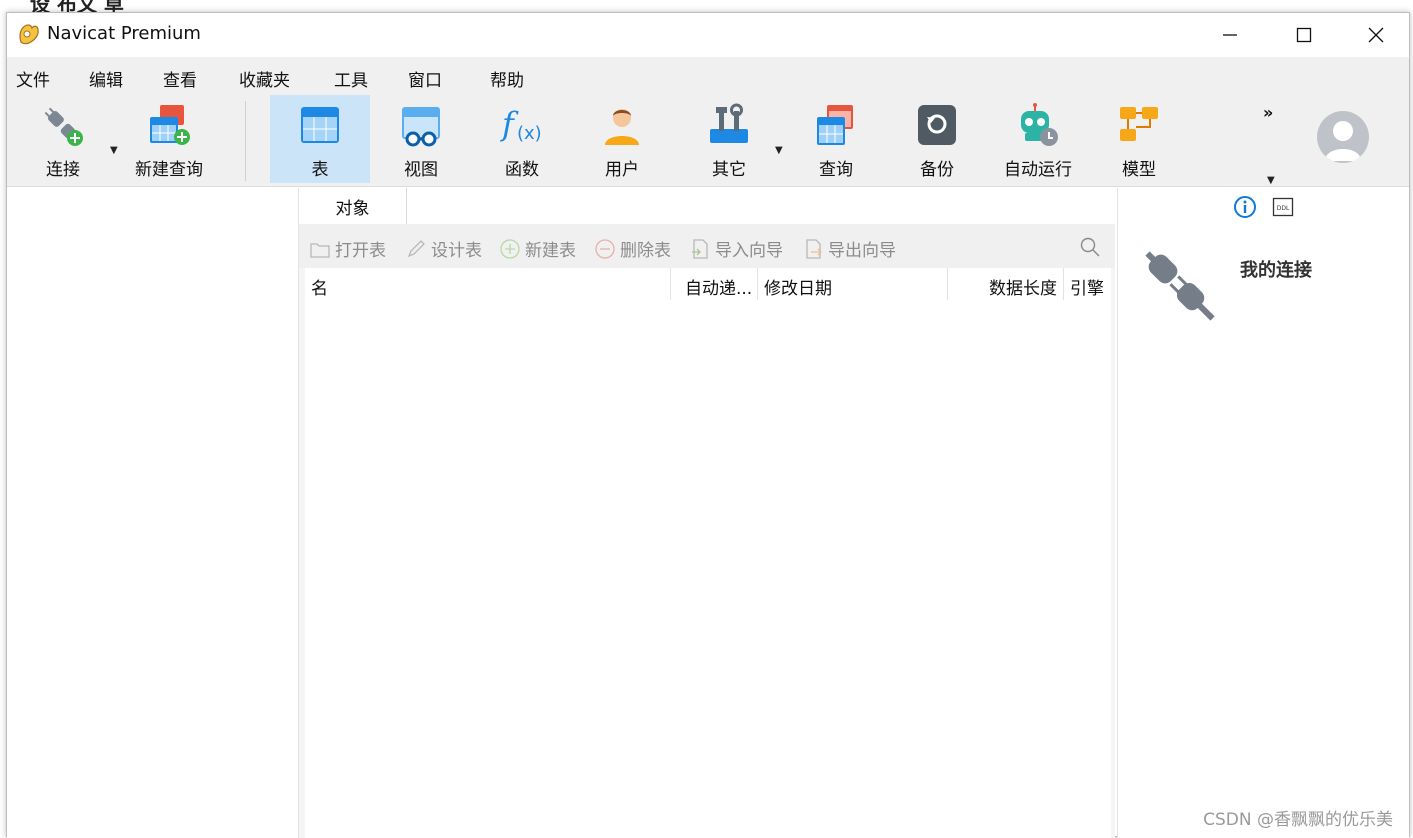 The image size is (1413, 838). What do you see at coordinates (622, 170) in the screenshot?
I see `user-label: 用户` at bounding box center [622, 170].